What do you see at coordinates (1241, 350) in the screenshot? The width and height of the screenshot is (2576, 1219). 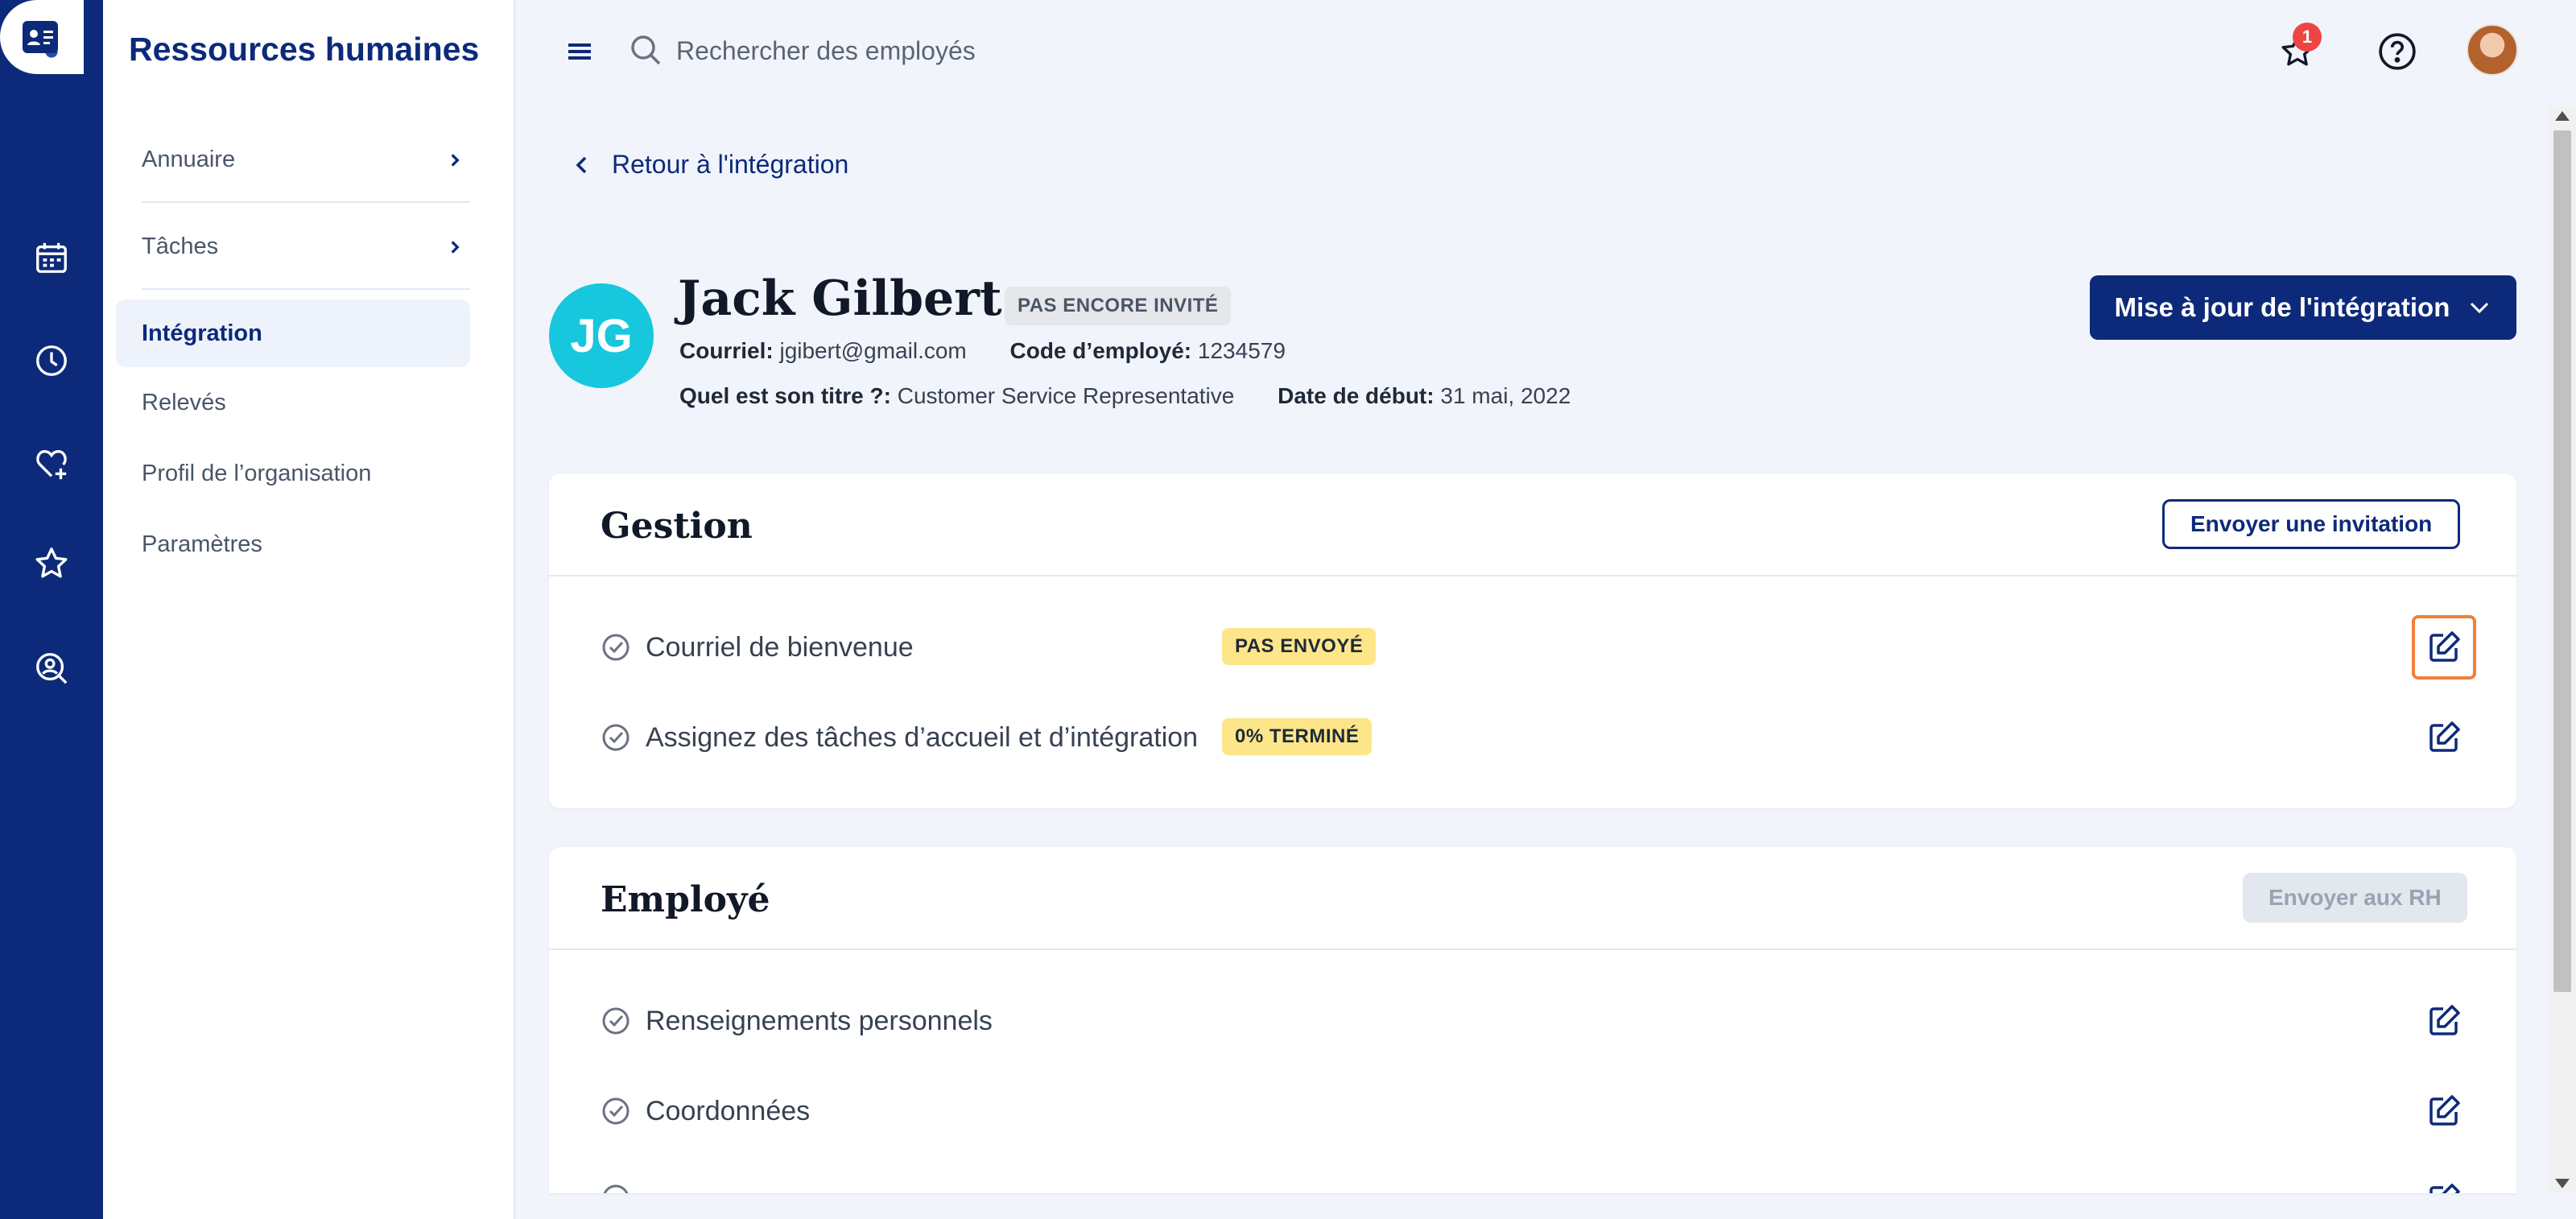 I see `employee-code: 1234579` at bounding box center [1241, 350].